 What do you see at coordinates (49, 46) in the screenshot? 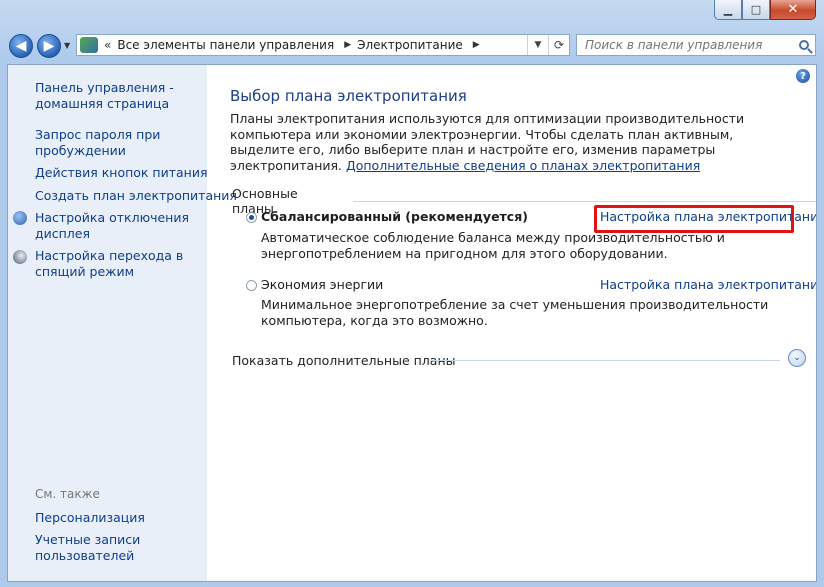
I see `forward-button: ▶` at bounding box center [49, 46].